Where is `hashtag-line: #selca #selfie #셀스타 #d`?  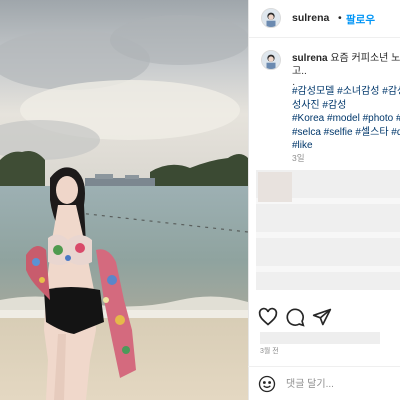 hashtag-line: #selca #selfie #셀스타 #d is located at coordinates (346, 133).